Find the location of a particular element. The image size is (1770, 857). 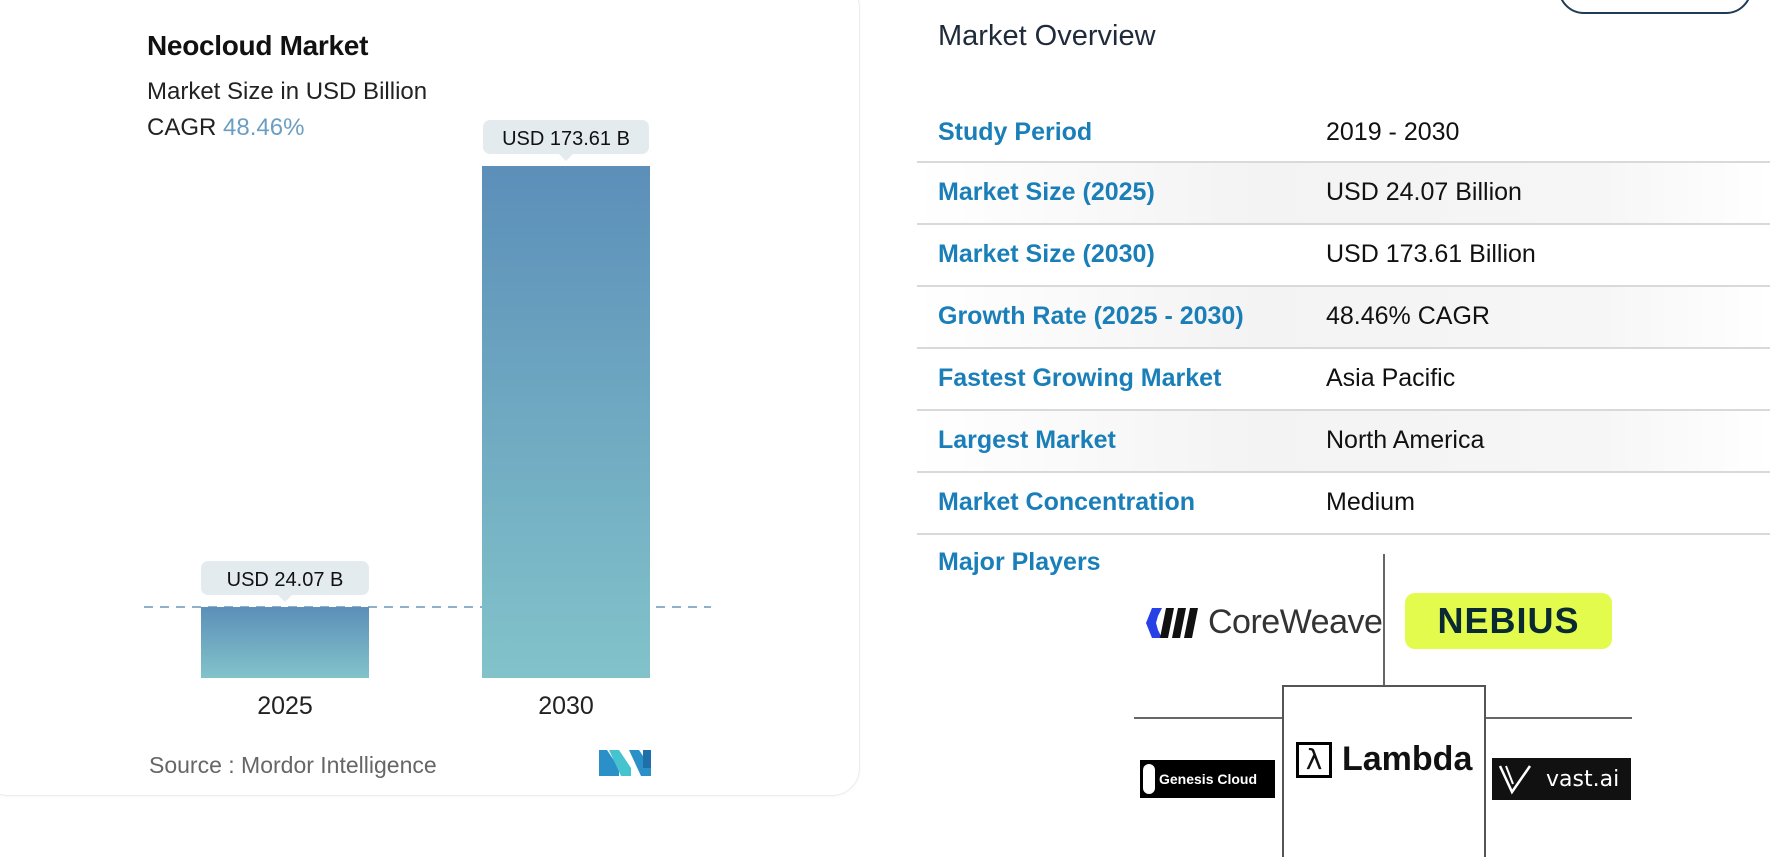

row-label: Study Period is located at coordinates (1015, 132).